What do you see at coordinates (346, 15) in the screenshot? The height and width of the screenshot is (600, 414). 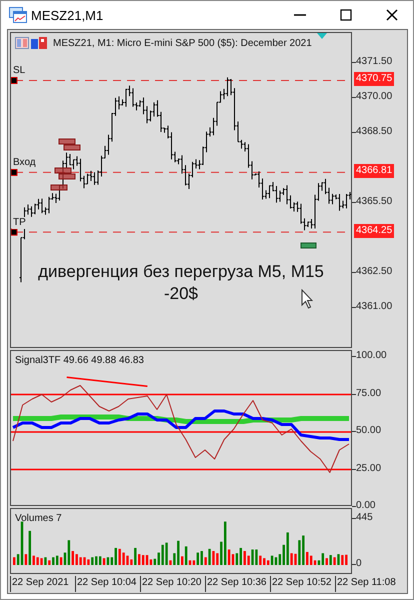 I see `maximize-icon` at bounding box center [346, 15].